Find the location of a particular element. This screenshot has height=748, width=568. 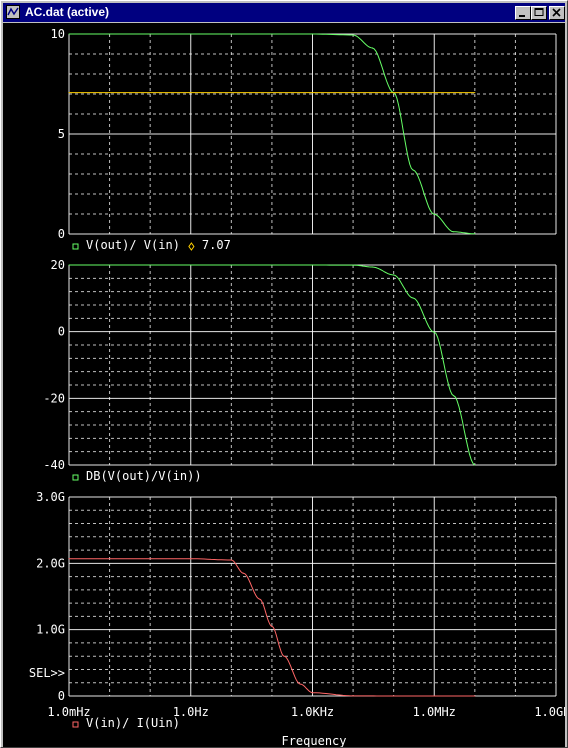

x-tick-label: 1.0KHz is located at coordinates (312, 712).